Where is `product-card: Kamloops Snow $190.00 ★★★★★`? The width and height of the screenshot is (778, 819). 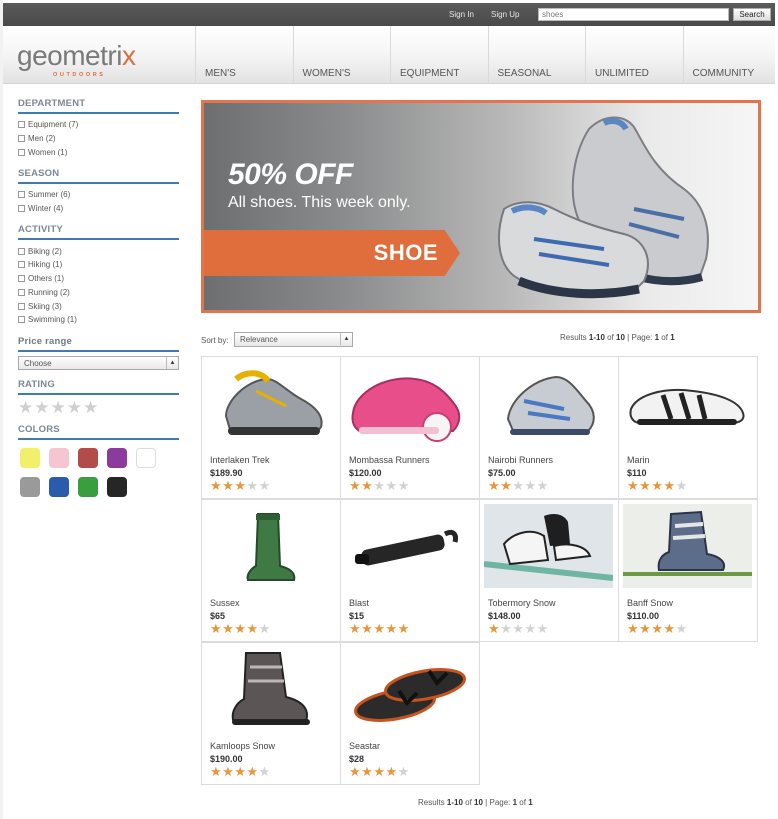 product-card: Kamloops Snow $190.00 ★★★★★ is located at coordinates (271, 713).